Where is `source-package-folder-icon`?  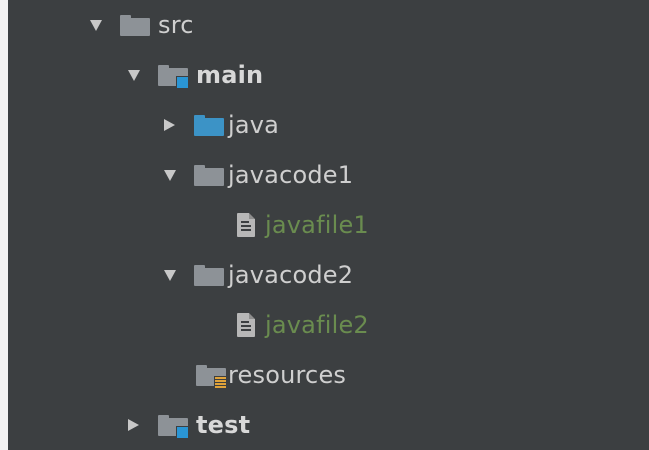 source-package-folder-icon is located at coordinates (209, 125).